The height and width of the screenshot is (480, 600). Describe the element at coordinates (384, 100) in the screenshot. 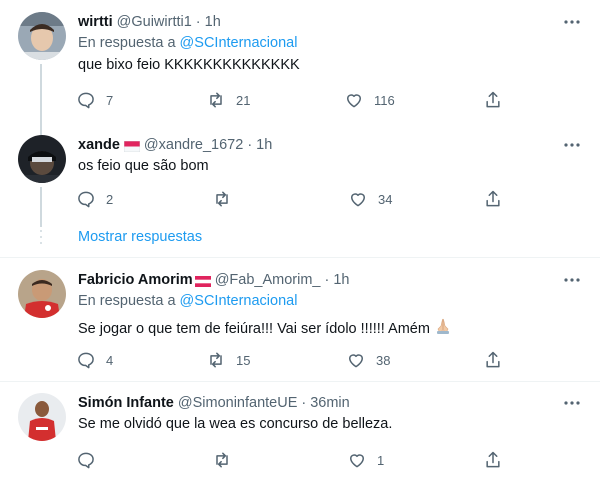

I see `like-count: 116` at that location.